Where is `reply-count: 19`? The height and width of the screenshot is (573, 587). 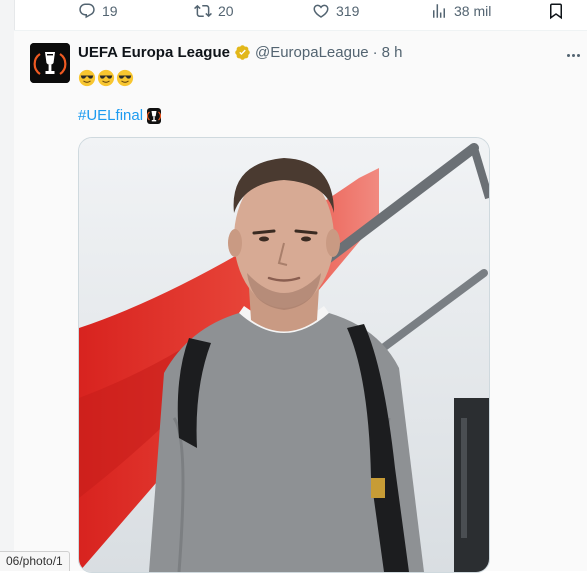 reply-count: 19 is located at coordinates (110, 11).